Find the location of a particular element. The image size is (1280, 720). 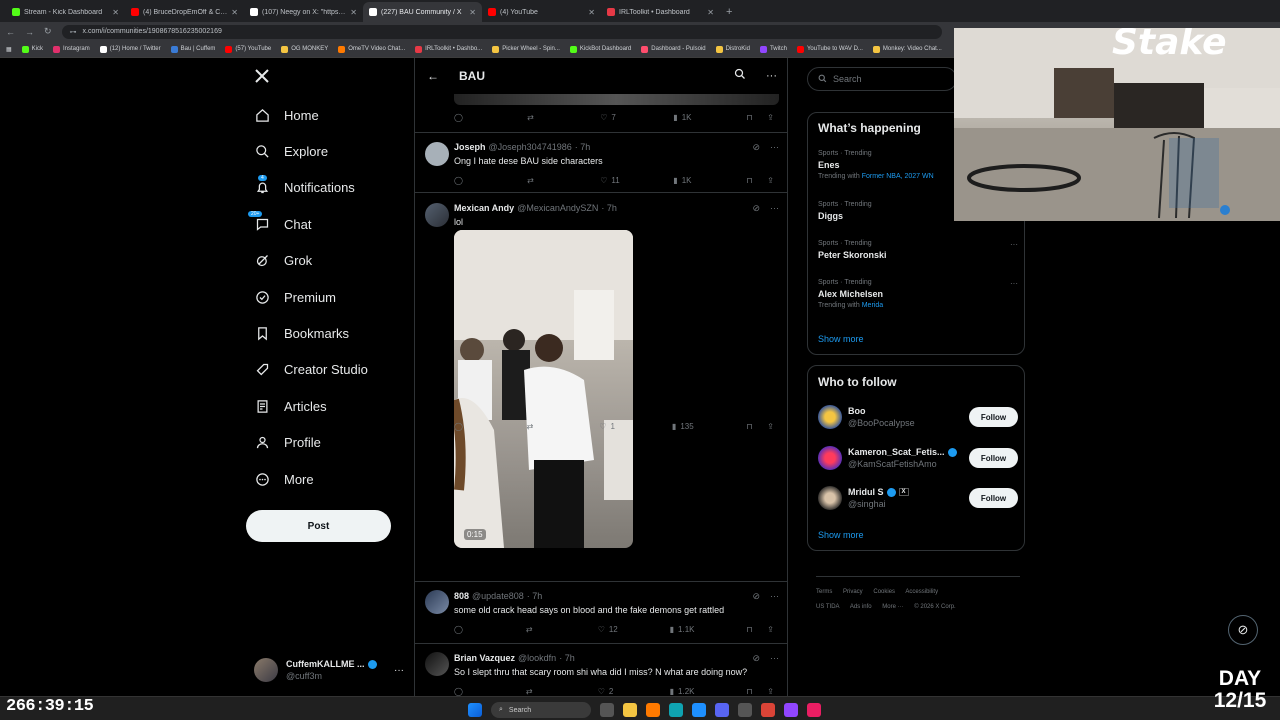

nav-home: Home is located at coordinates (326, 115).